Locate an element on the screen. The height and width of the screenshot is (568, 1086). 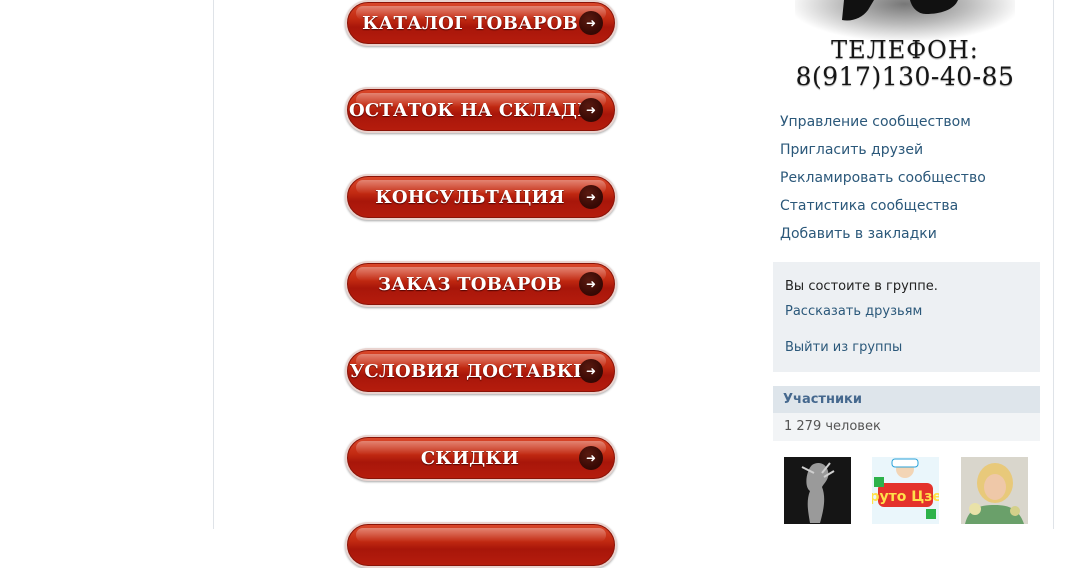
stock-button: ОСТАТОК НА СКЛАДЕ ➜ is located at coordinates (481, 110).